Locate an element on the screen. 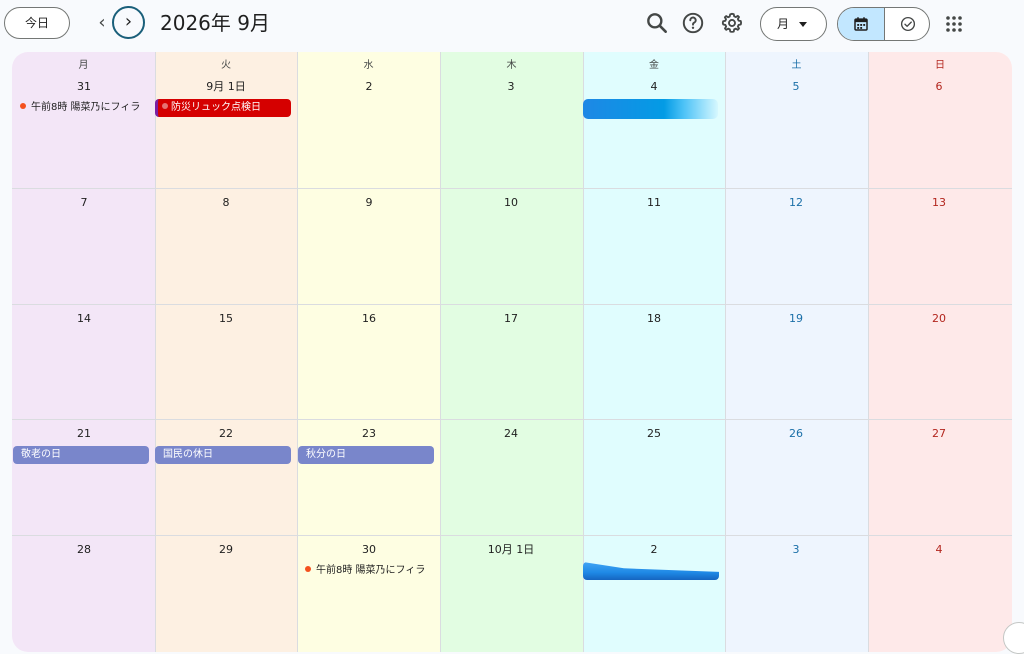 This screenshot has width=1024, height=654. weekday-header: 火 is located at coordinates (226, 65).